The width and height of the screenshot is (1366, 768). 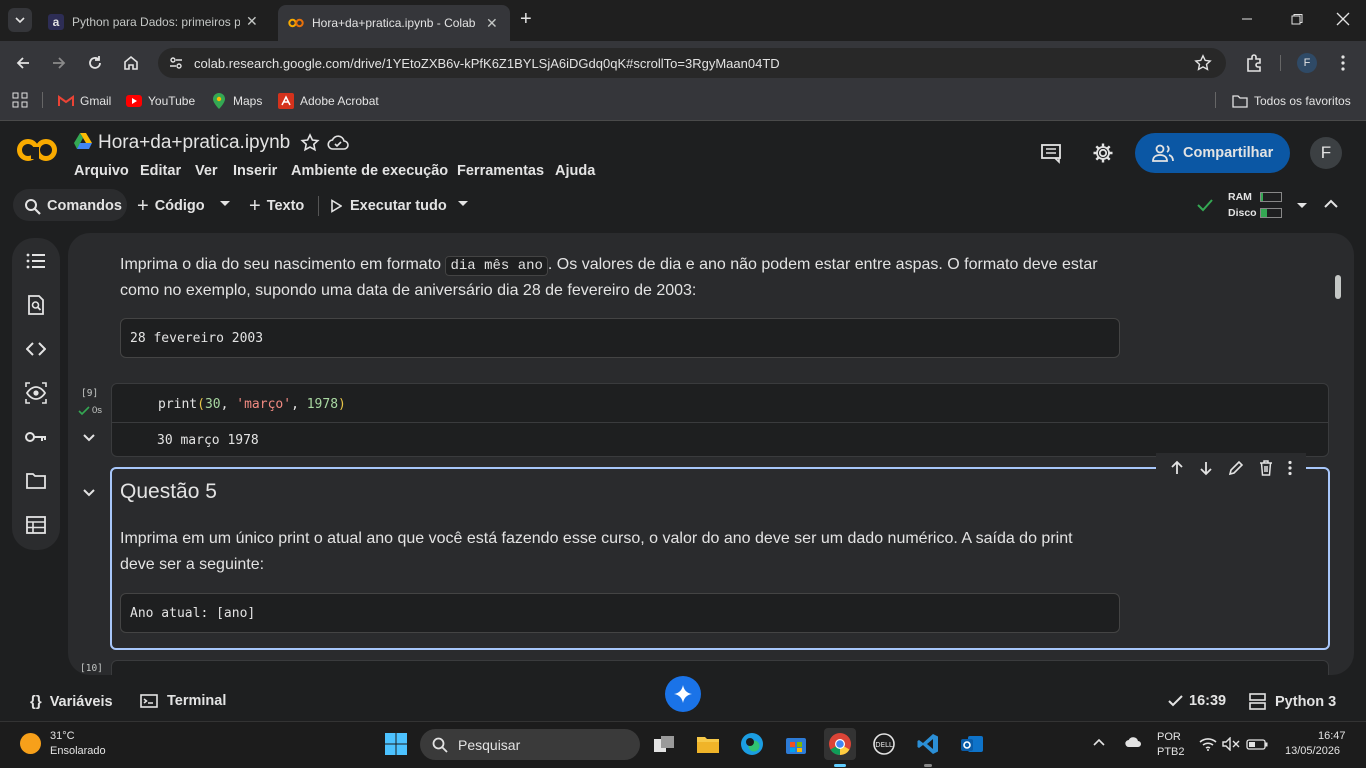 What do you see at coordinates (1302, 206) in the screenshot?
I see `resources-dropdown-icon` at bounding box center [1302, 206].